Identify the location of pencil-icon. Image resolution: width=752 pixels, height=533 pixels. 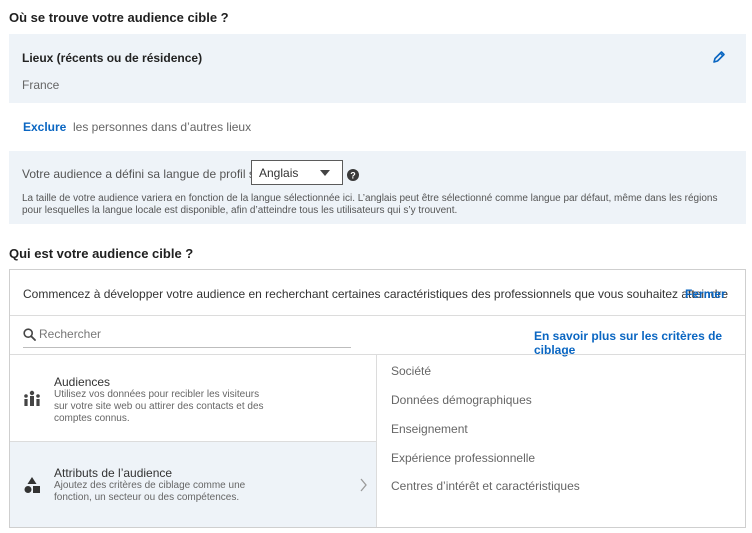
(719, 57).